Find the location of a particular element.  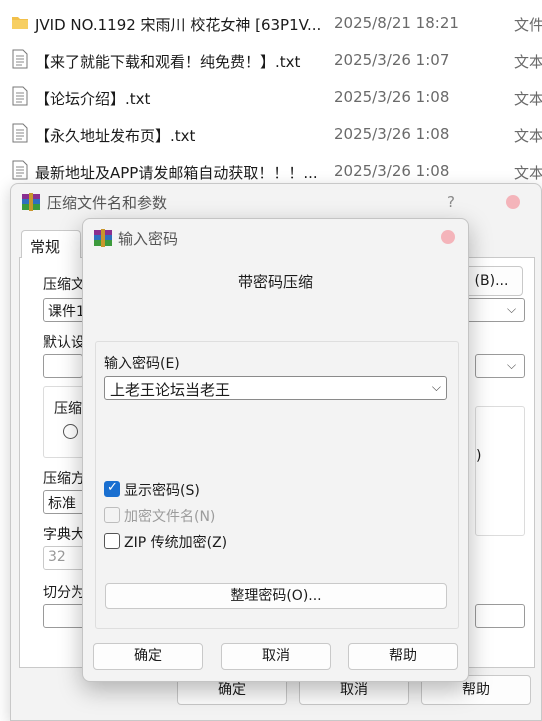

file-name: 【永久地址发布页】.txt is located at coordinates (115, 136).